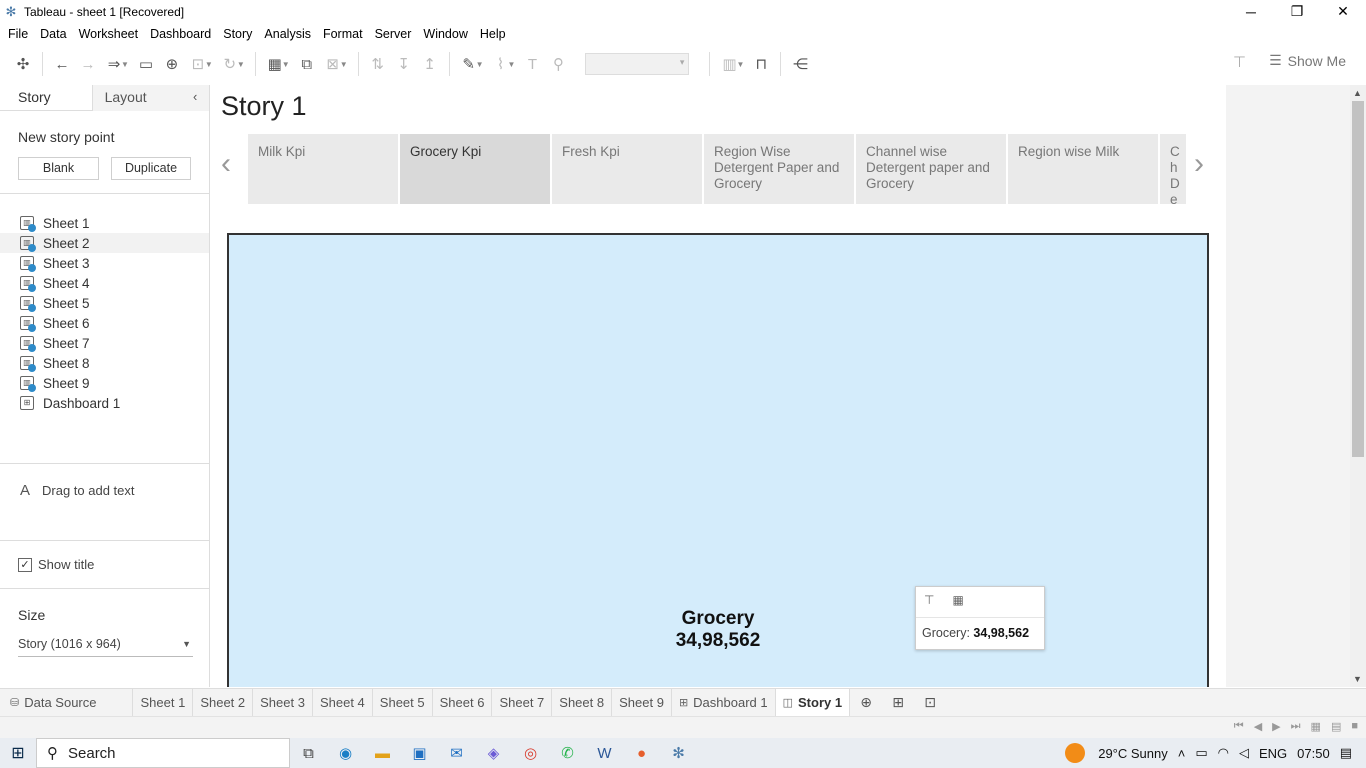 The height and width of the screenshot is (768, 1366). What do you see at coordinates (1182, 753) in the screenshot?
I see `chevron-up-icon: ˄` at bounding box center [1182, 753].